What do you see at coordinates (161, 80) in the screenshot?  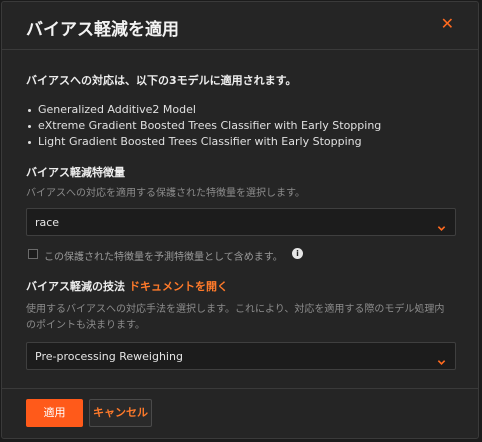 I see `intro-text: バイアスへの対応は、以下の3モデルに適用されます。` at bounding box center [161, 80].